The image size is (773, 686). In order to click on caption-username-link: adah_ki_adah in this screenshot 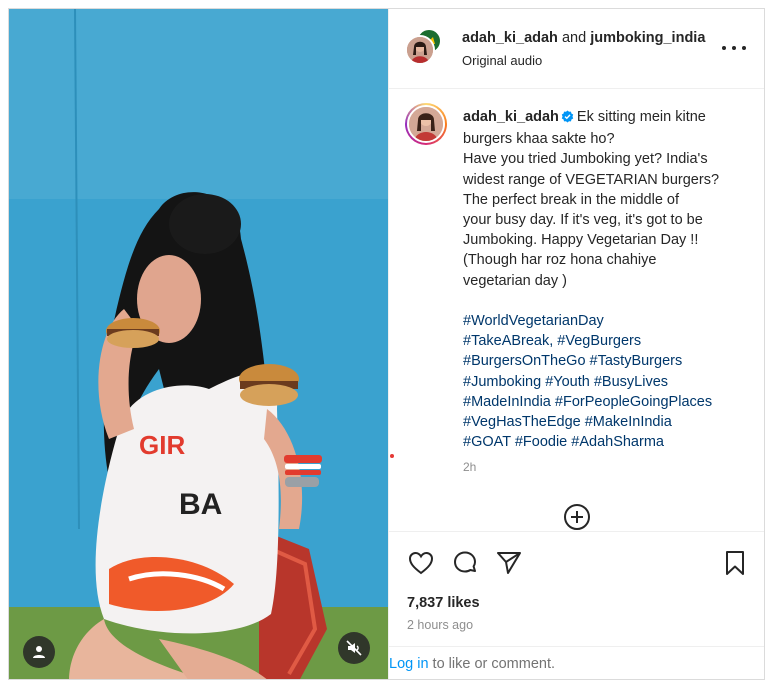, I will do `click(511, 117)`.